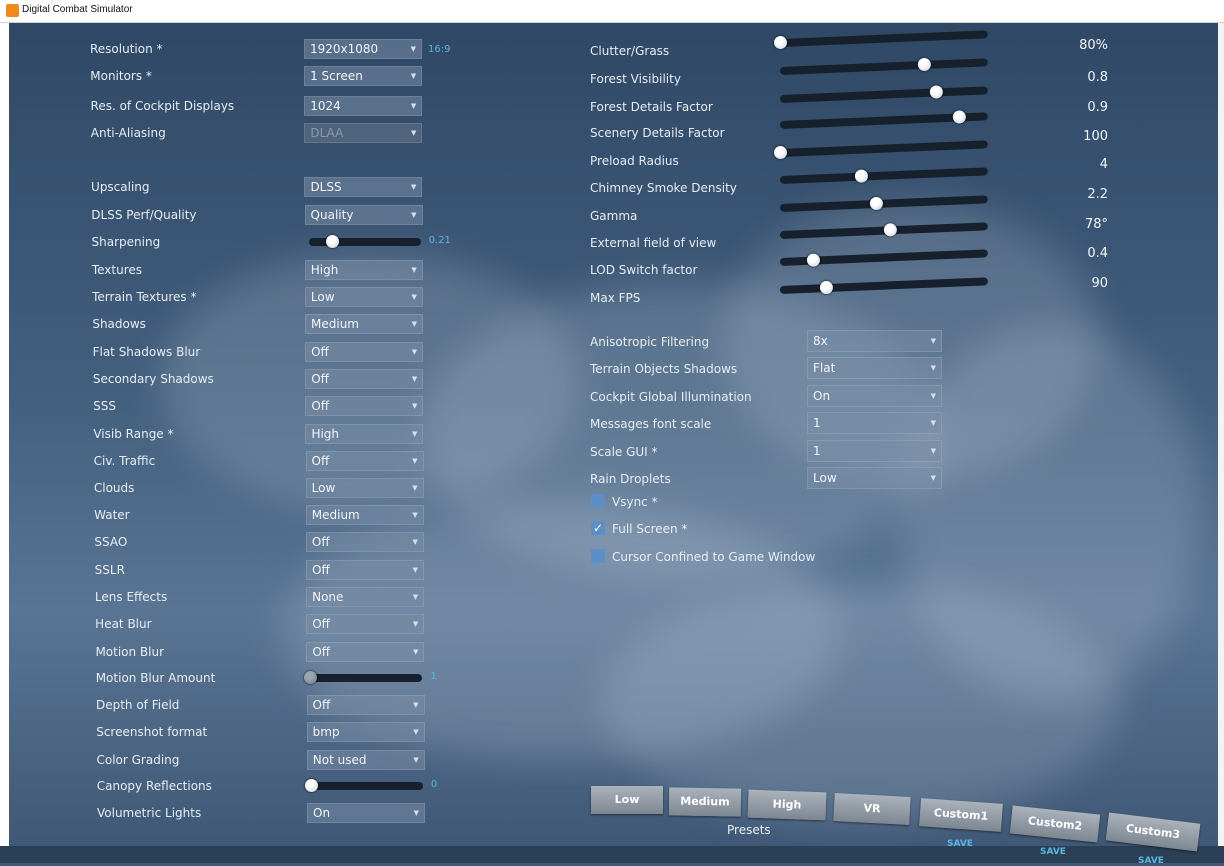 The width and height of the screenshot is (1224, 866). What do you see at coordinates (131, 597) in the screenshot?
I see `setting-label: Lens Effects` at bounding box center [131, 597].